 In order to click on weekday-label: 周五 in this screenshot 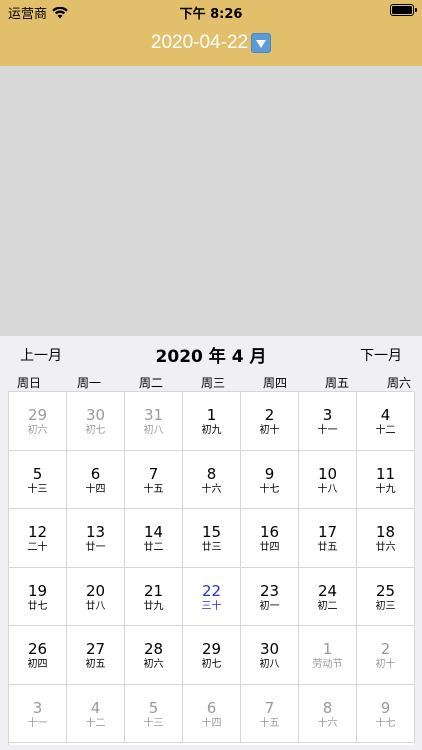, I will do `click(336, 383)`.